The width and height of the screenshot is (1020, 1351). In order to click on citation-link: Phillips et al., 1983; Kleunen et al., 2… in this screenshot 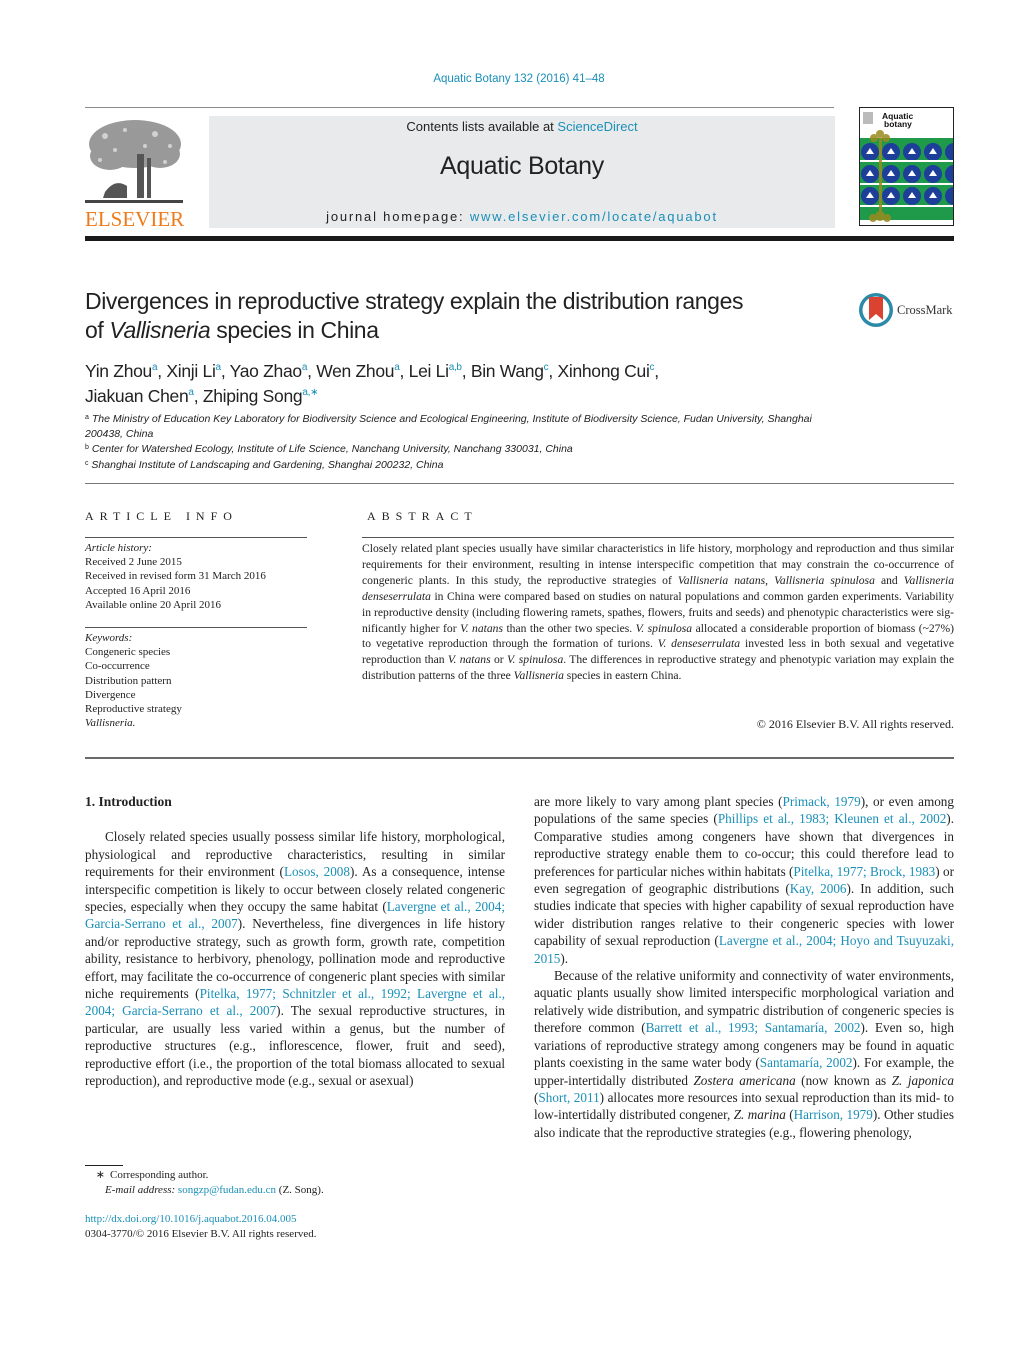, I will do `click(832, 818)`.